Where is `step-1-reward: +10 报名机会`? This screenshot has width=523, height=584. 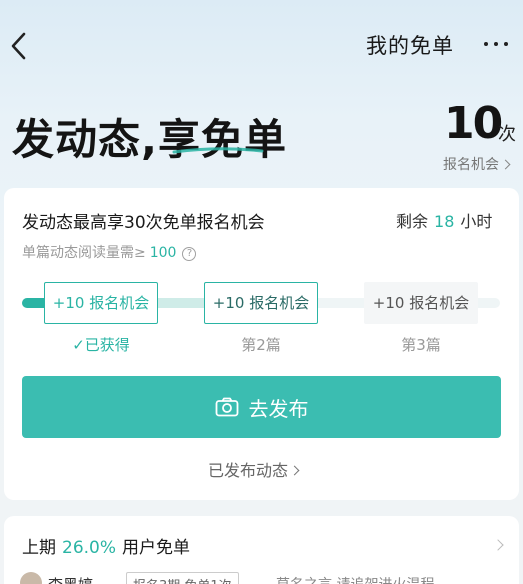
step-1-reward: +10 报名机会 is located at coordinates (101, 303).